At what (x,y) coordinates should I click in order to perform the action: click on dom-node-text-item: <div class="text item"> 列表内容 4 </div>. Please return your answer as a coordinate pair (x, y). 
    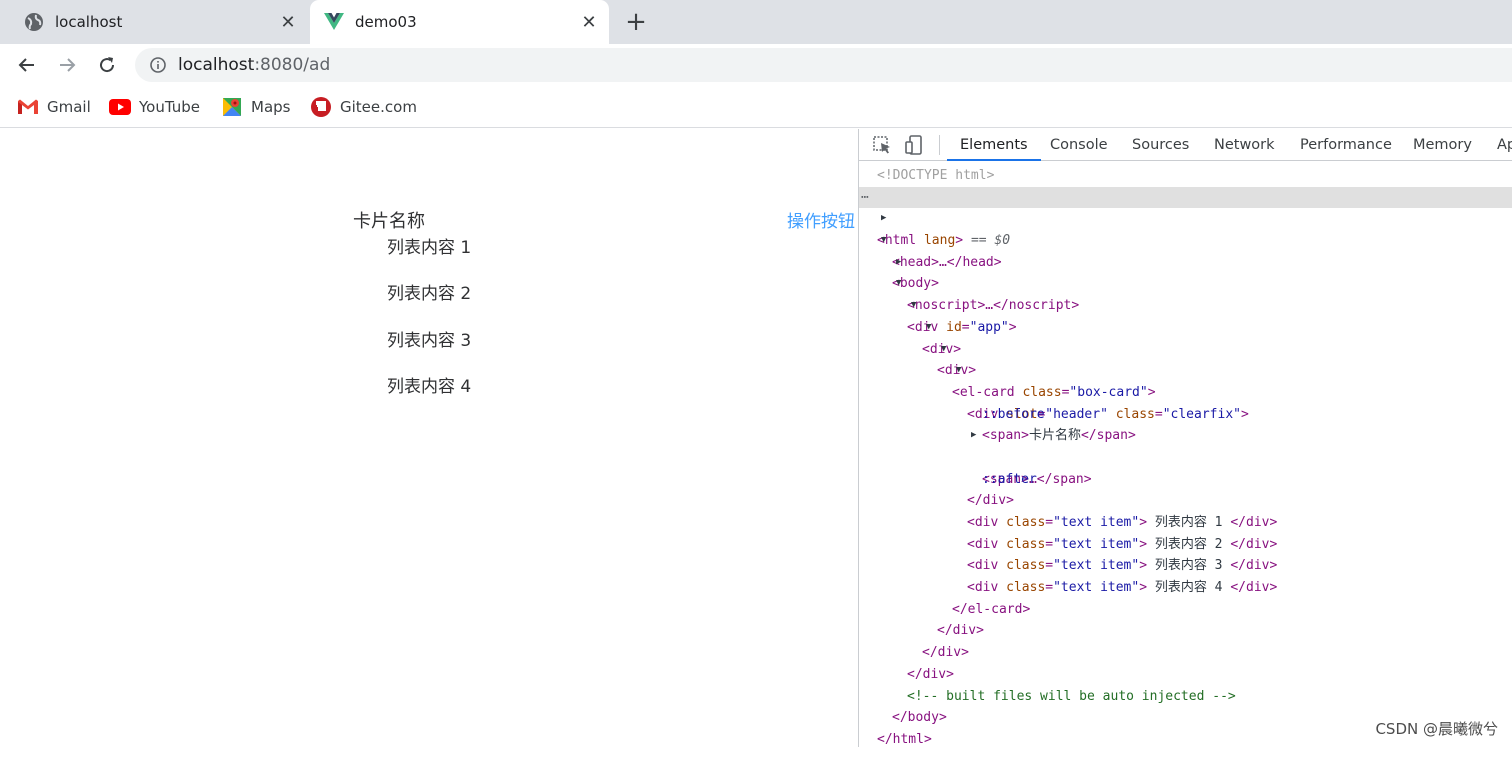
    Looking at the image, I should click on (1185, 575).